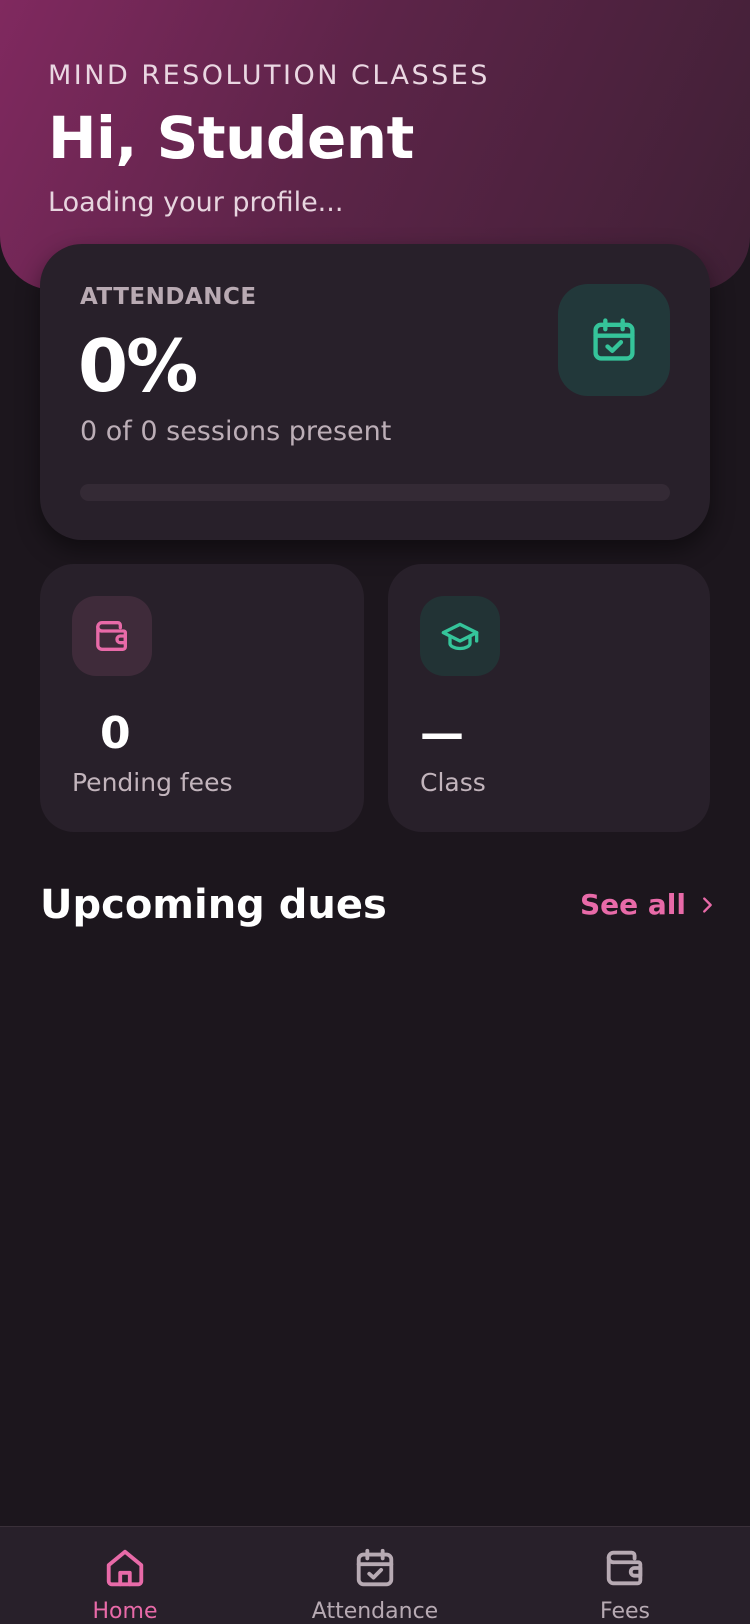  I want to click on class-value: —, so click(442, 733).